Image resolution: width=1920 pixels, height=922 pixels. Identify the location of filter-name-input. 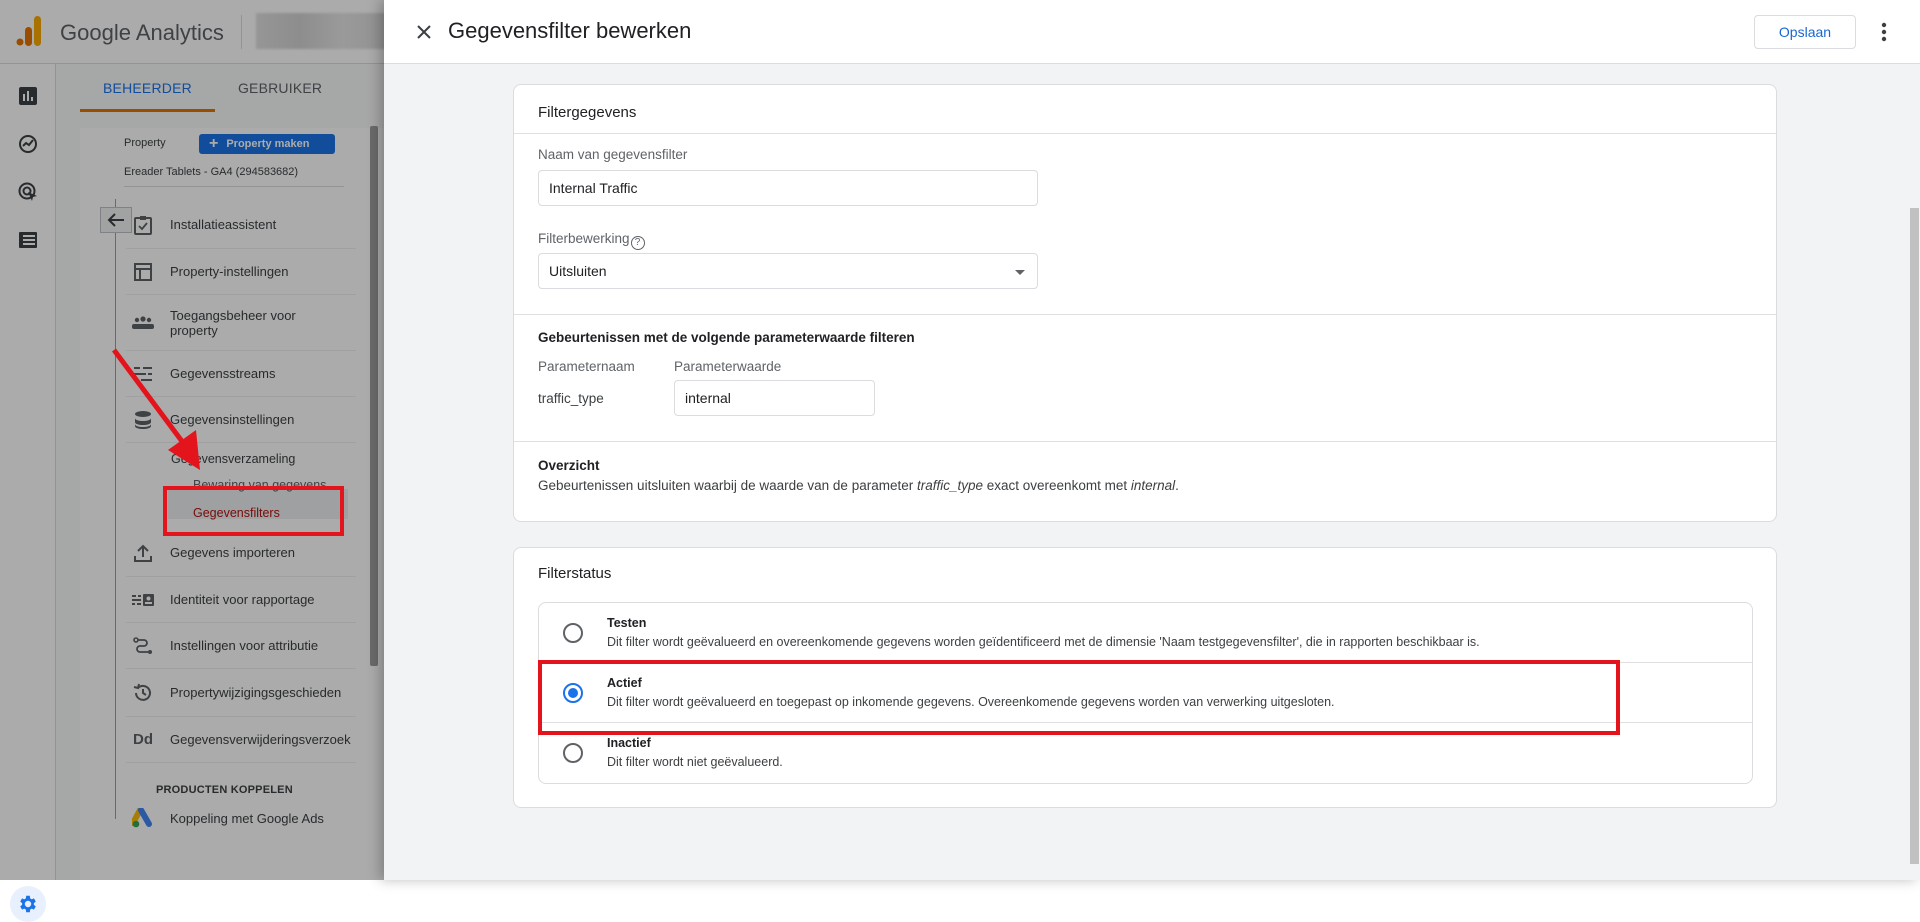
(788, 188).